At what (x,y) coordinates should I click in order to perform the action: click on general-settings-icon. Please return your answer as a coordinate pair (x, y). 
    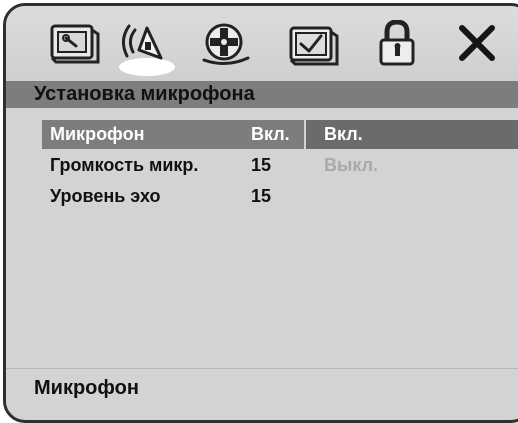
    Looking at the image, I should click on (74, 45).